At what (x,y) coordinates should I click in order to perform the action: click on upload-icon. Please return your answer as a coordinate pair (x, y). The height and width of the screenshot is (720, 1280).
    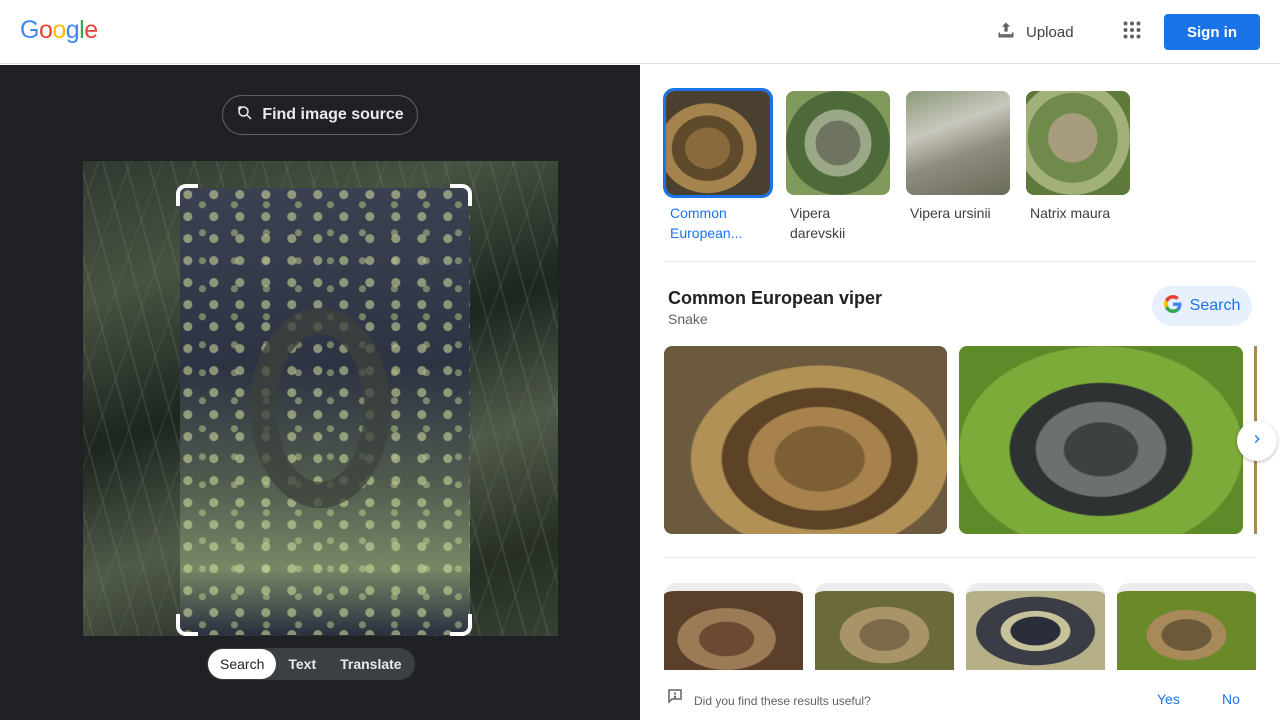
    Looking at the image, I should click on (1006, 32).